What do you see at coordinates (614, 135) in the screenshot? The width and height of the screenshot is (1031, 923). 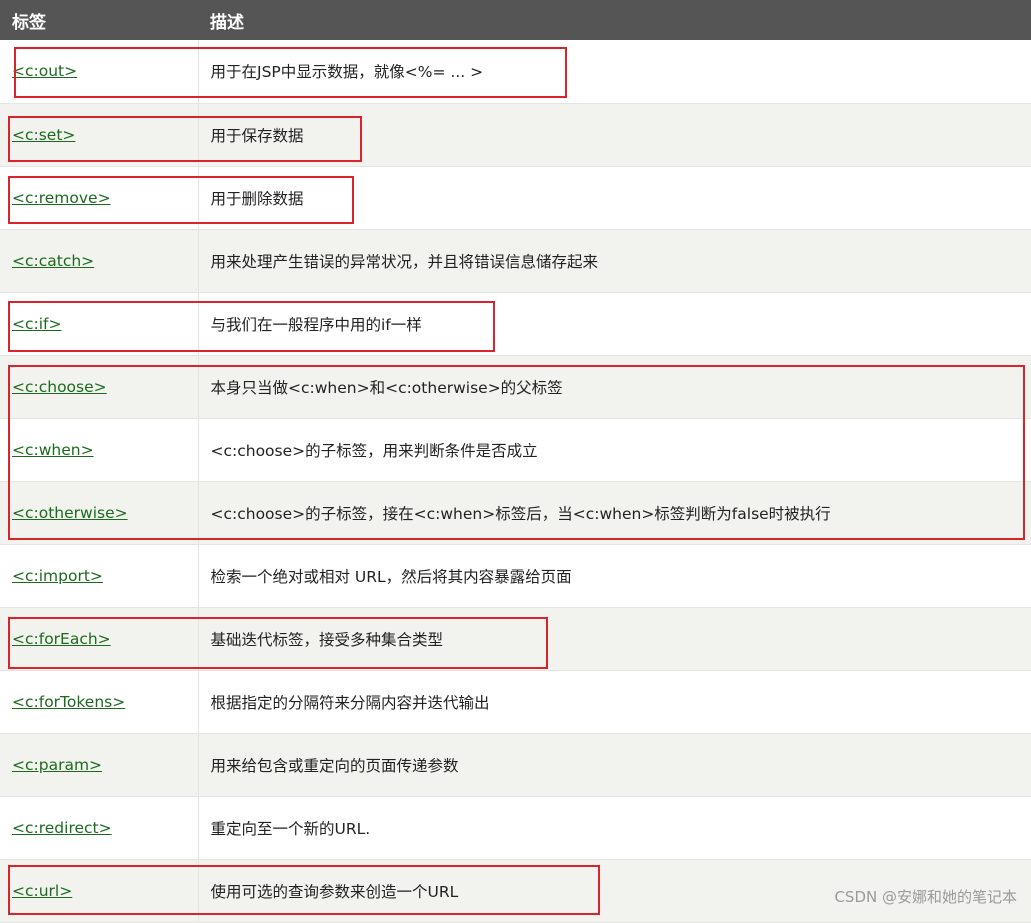 I see `desc-cell: 用于保存数据` at bounding box center [614, 135].